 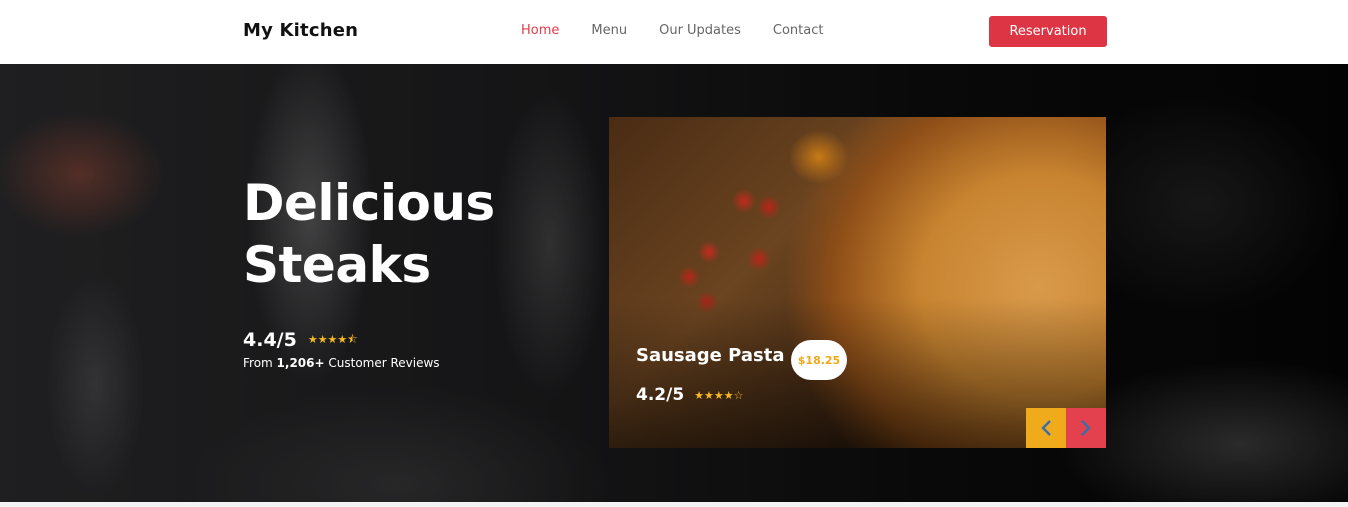 What do you see at coordinates (689, 395) in the screenshot?
I see `dish-rating: 4.2/5 ★★★★☆` at bounding box center [689, 395].